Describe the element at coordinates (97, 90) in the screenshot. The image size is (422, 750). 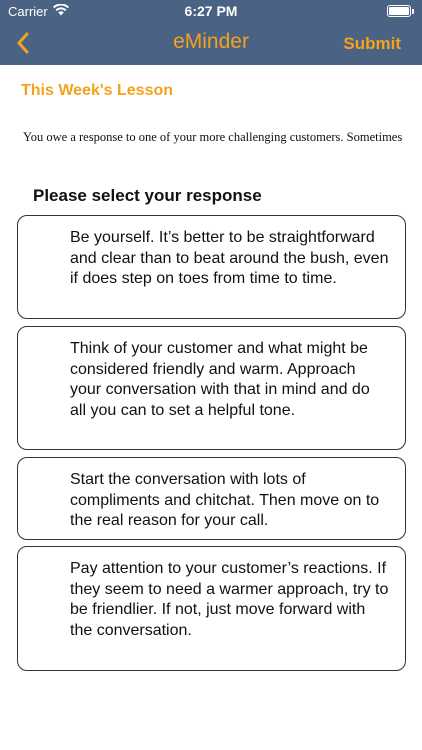
I see `lesson-title: This Week's Lesson` at that location.